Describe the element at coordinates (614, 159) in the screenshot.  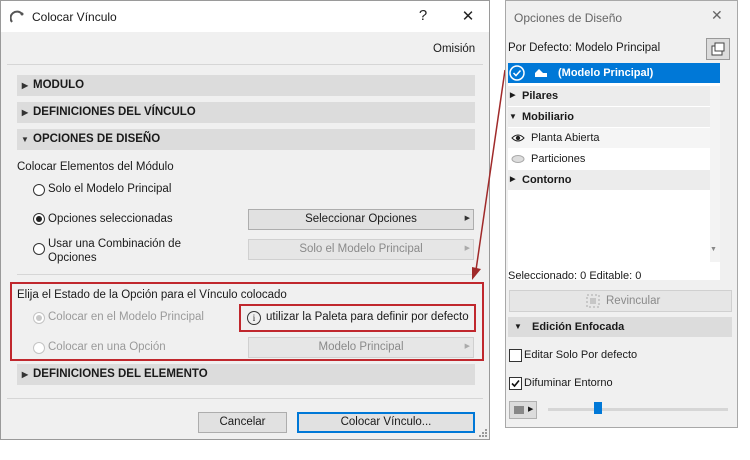
I see `tree-row-particiones: Particiones` at that location.